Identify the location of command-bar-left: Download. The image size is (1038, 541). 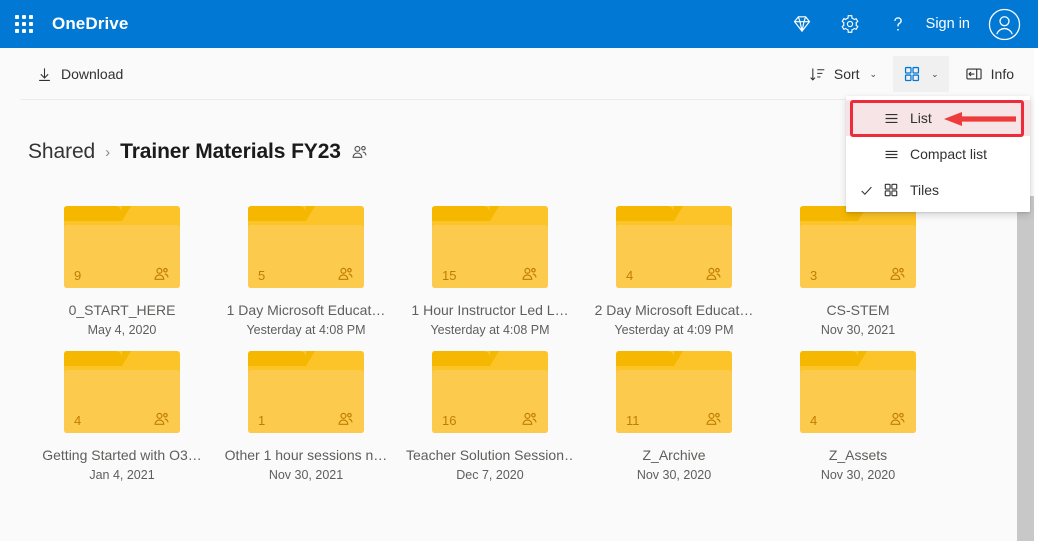
(66, 74).